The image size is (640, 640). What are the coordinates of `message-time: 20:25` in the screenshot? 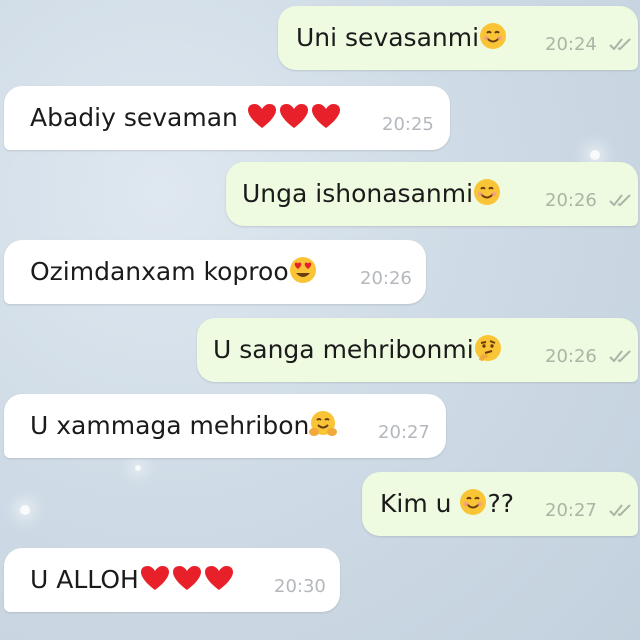 It's located at (408, 124).